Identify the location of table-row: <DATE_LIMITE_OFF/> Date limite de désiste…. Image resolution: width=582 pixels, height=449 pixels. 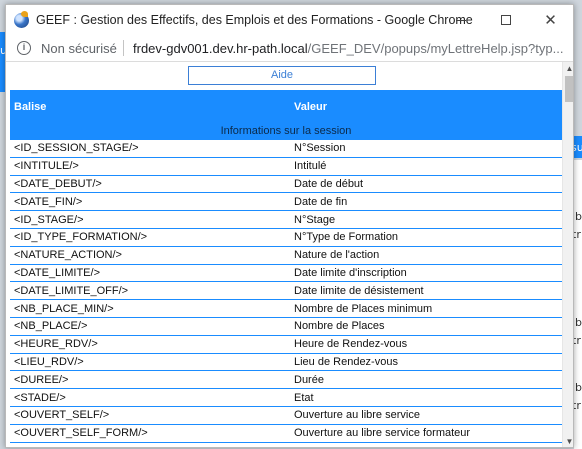
(286, 291).